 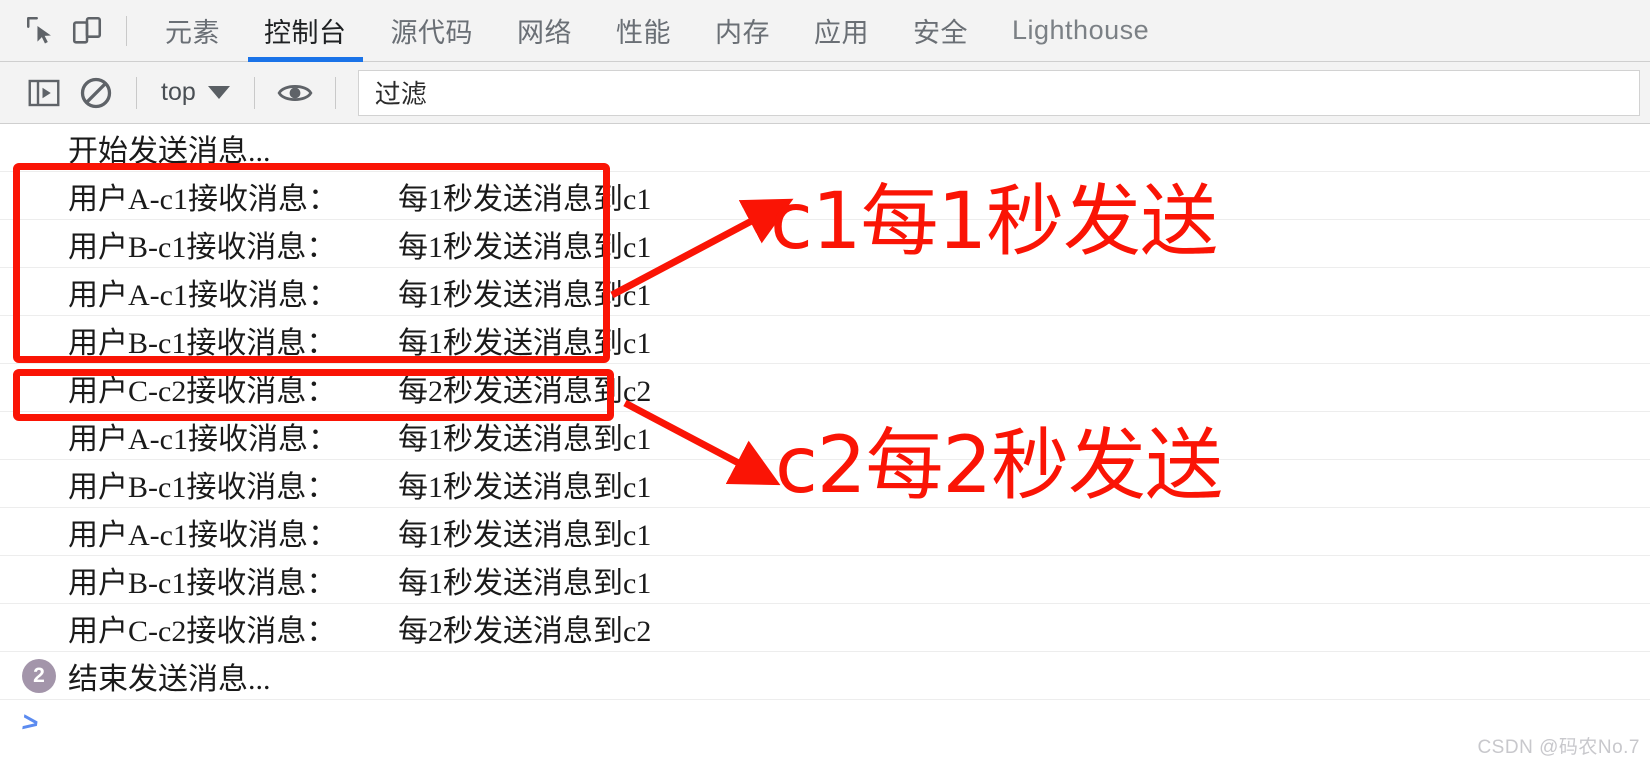 I want to click on tab-list: 元素 控制台 源代码 网络 性能 内存 应用 安全 Lighthouse, so click(x=657, y=31).